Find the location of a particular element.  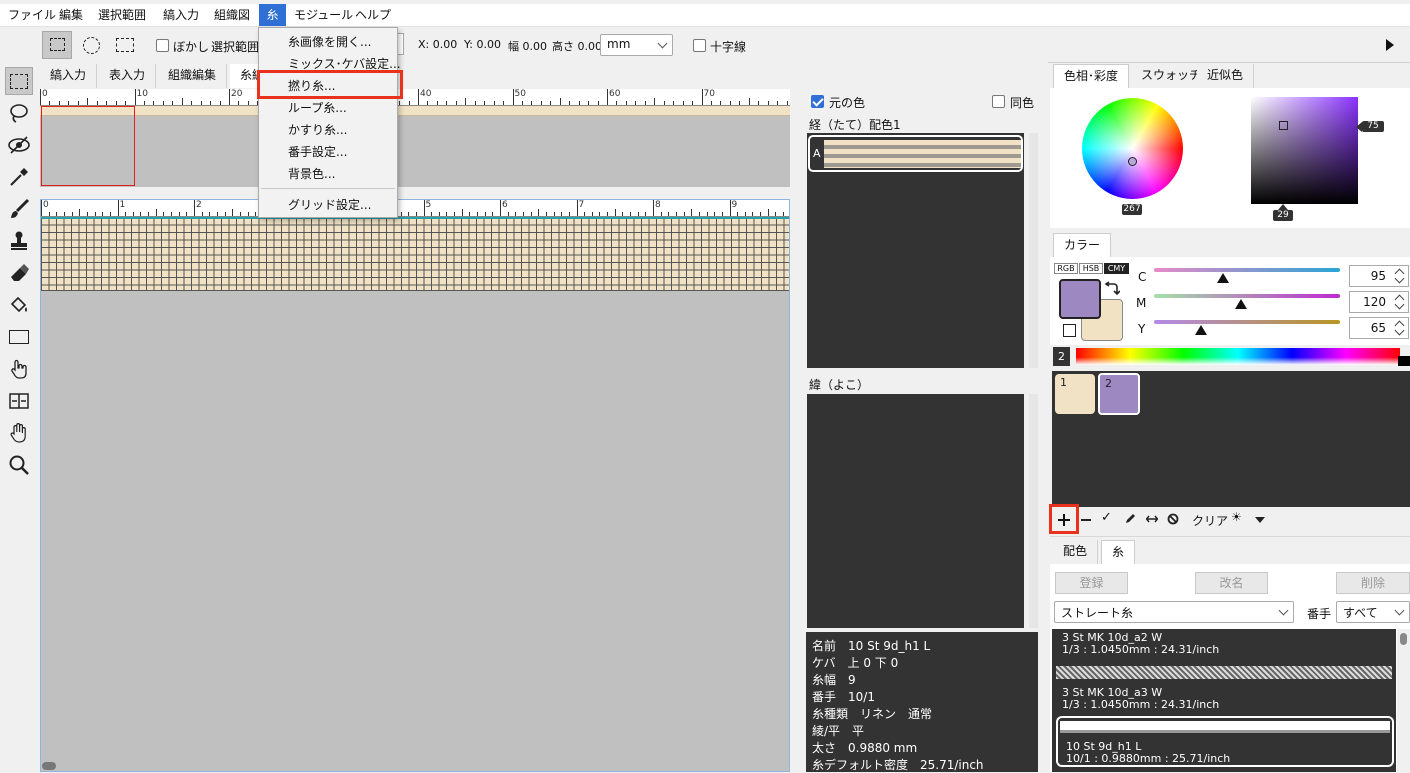

eyedropper-tool is located at coordinates (19, 177).